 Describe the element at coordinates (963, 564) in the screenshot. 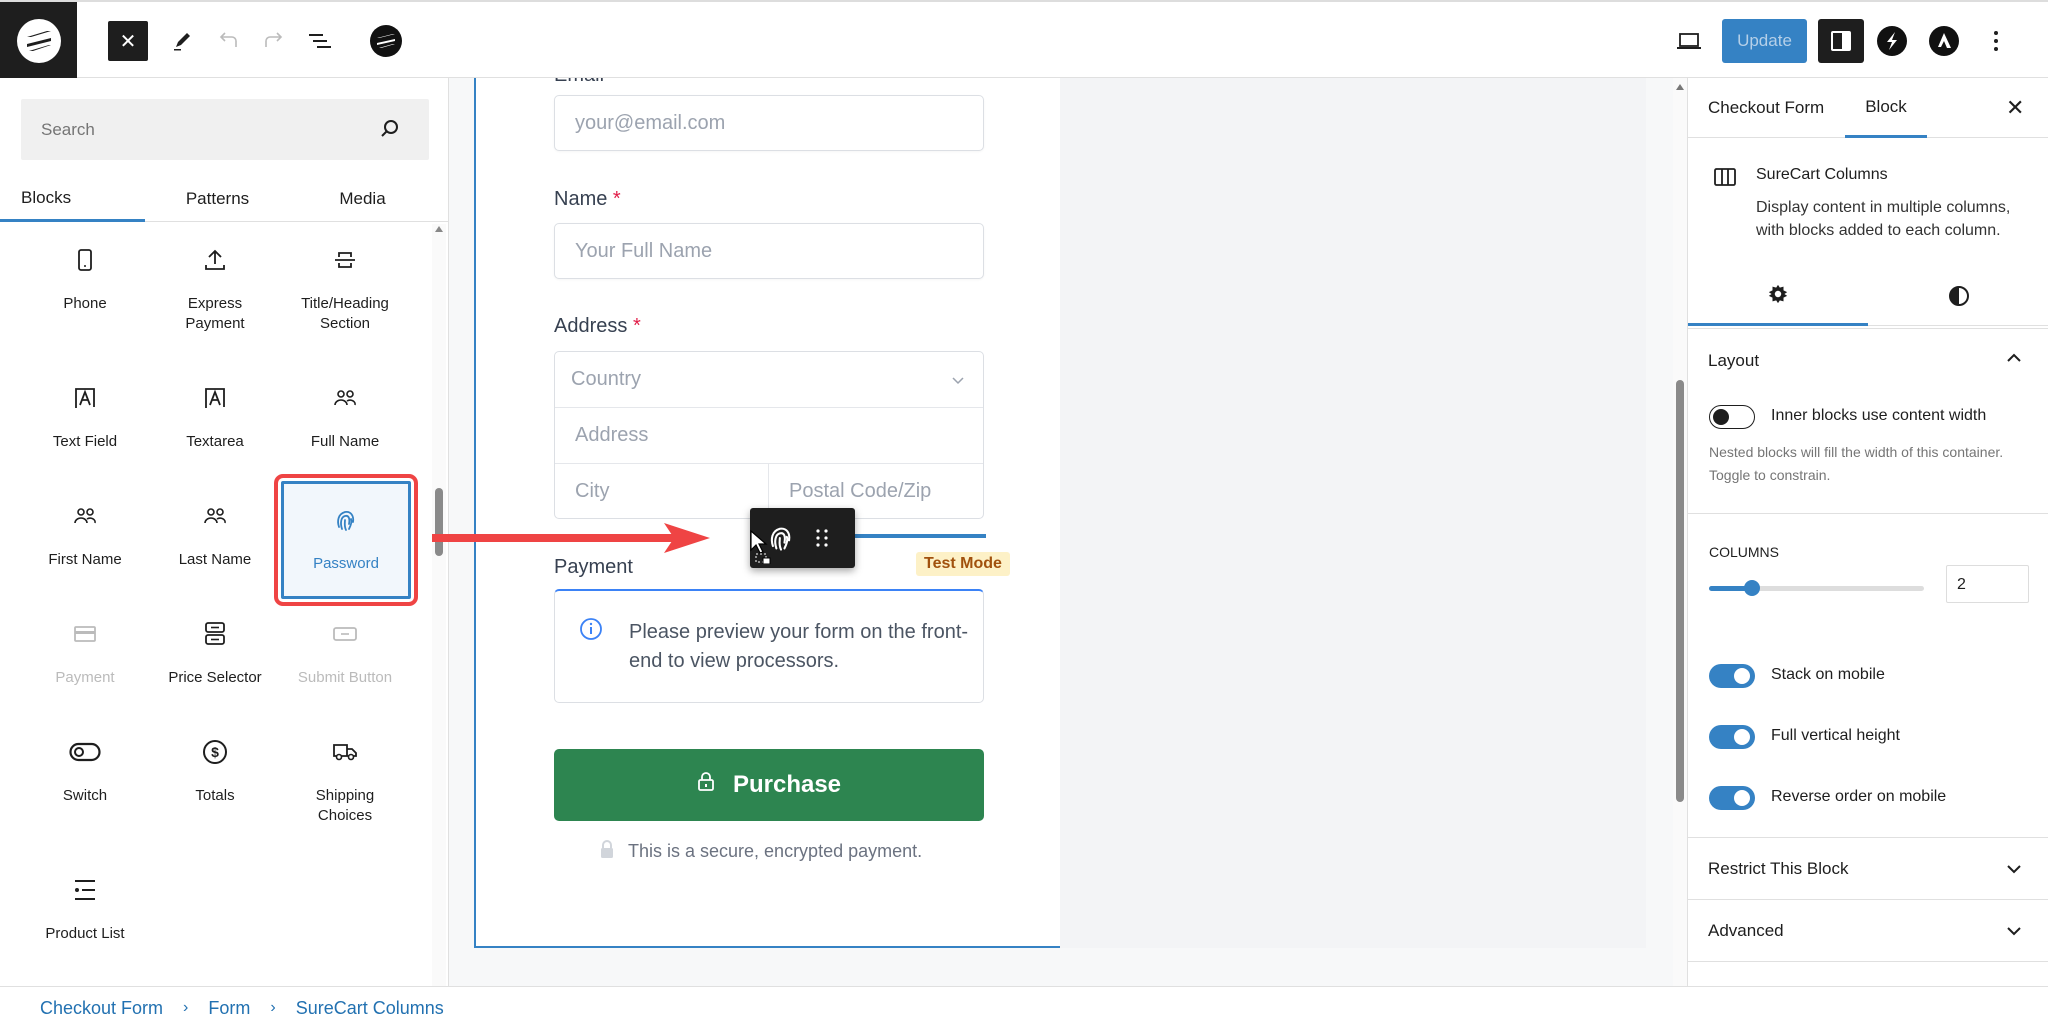

I see `test-mode-badge: Test Mode` at that location.